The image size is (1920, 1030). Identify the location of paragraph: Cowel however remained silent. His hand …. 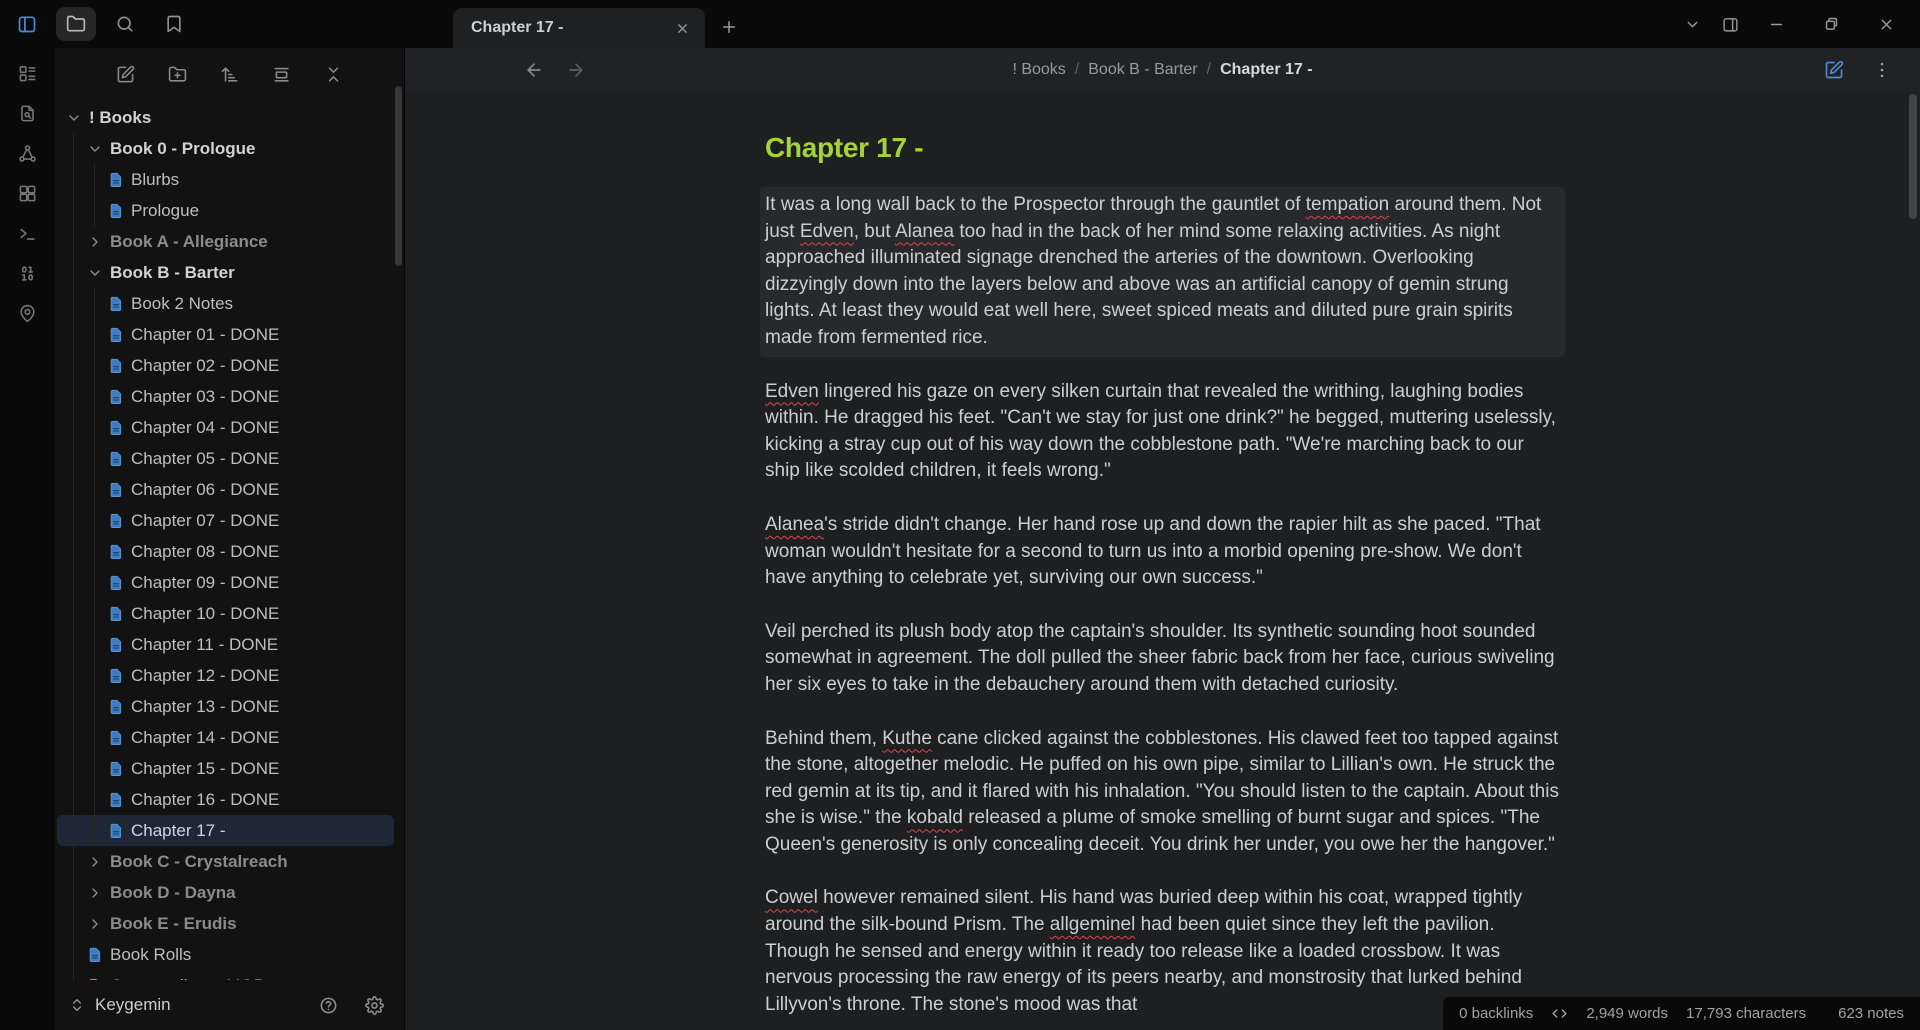
(1162, 951).